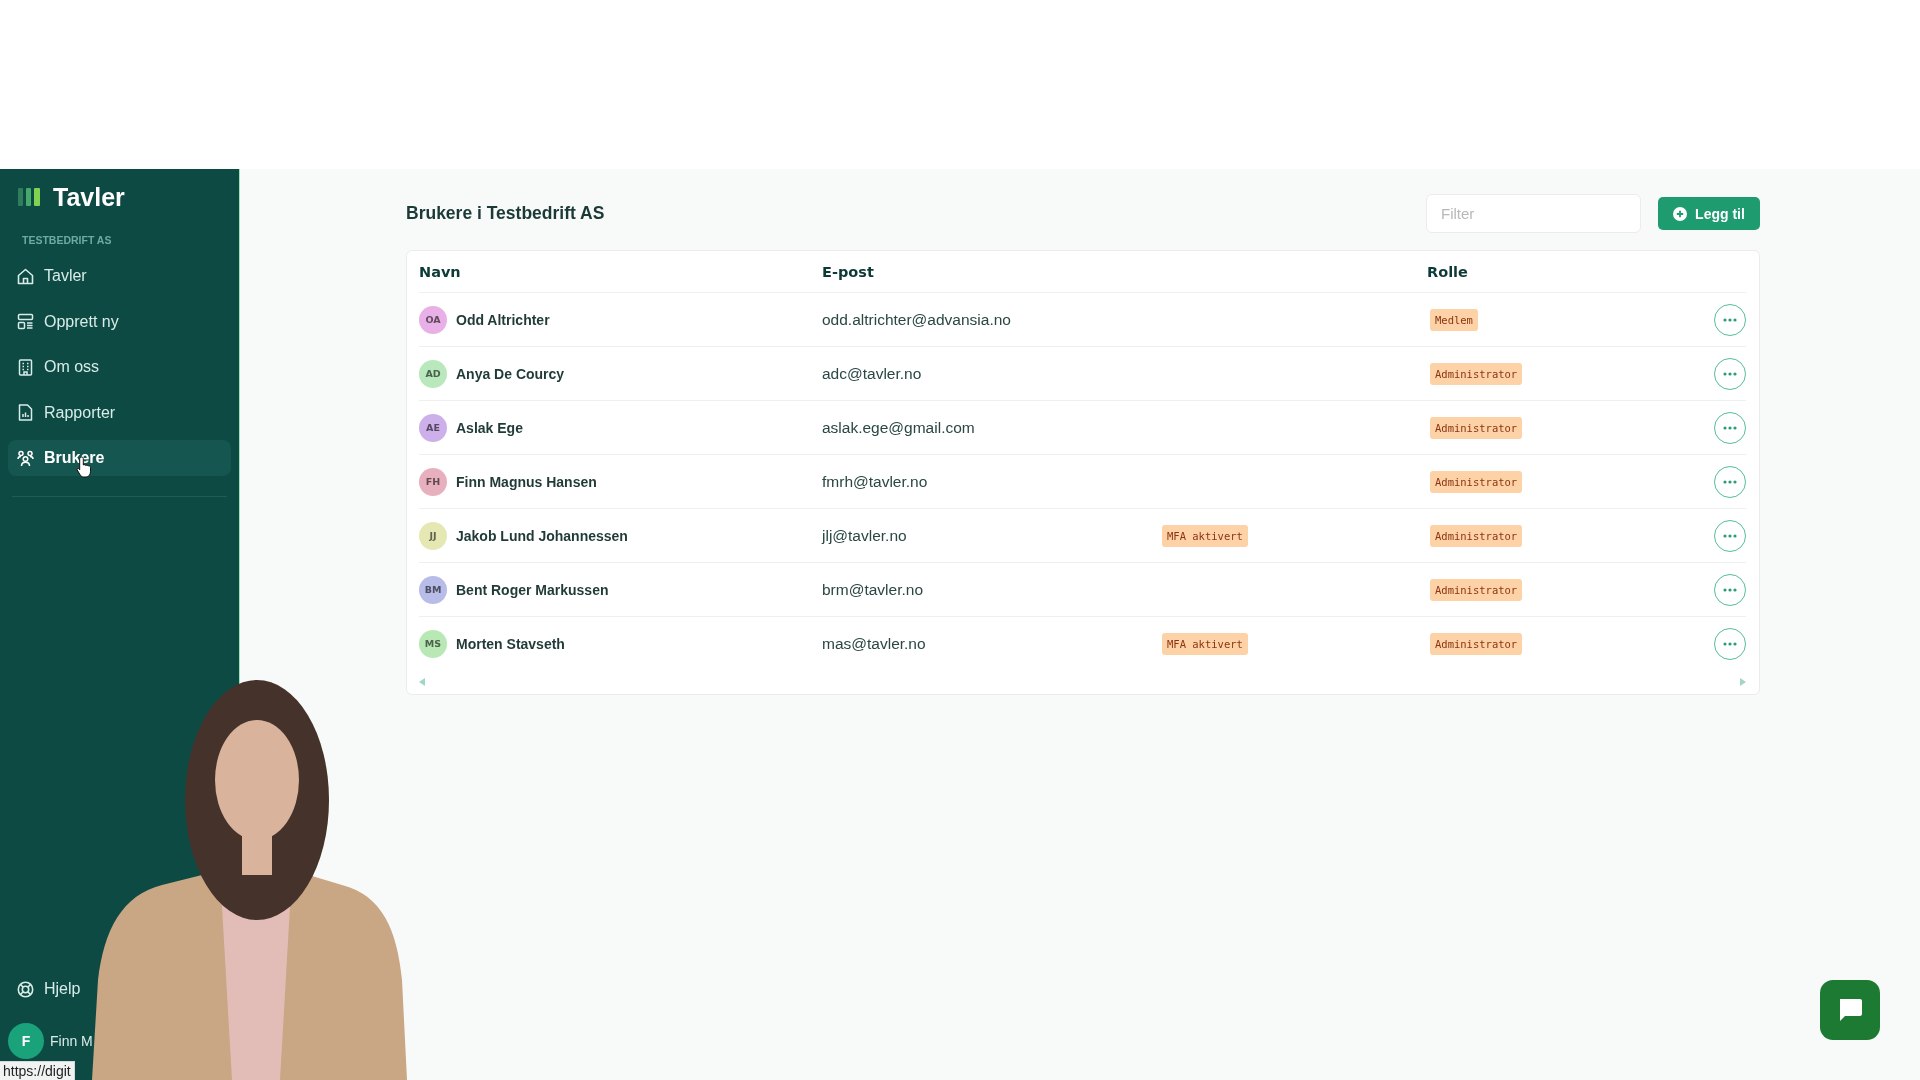  What do you see at coordinates (433, 481) in the screenshot?
I see `user-avatar: FH` at bounding box center [433, 481].